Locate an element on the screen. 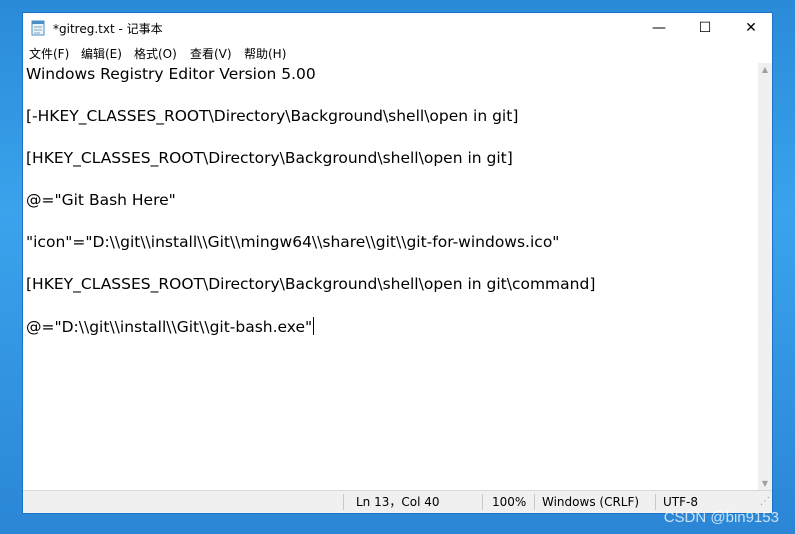 This screenshot has width=795, height=534. scroll-down-icon: ▼ is located at coordinates (765, 484).